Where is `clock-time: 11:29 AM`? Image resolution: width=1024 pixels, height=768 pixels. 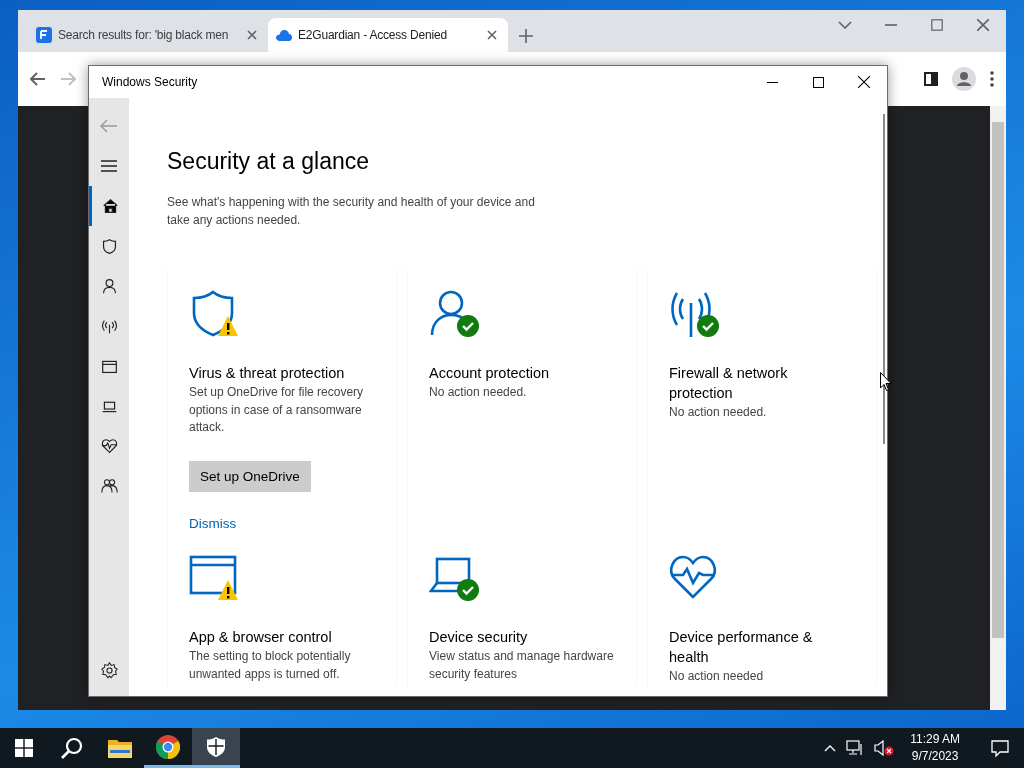
clock-time: 11:29 AM is located at coordinates (935, 739).